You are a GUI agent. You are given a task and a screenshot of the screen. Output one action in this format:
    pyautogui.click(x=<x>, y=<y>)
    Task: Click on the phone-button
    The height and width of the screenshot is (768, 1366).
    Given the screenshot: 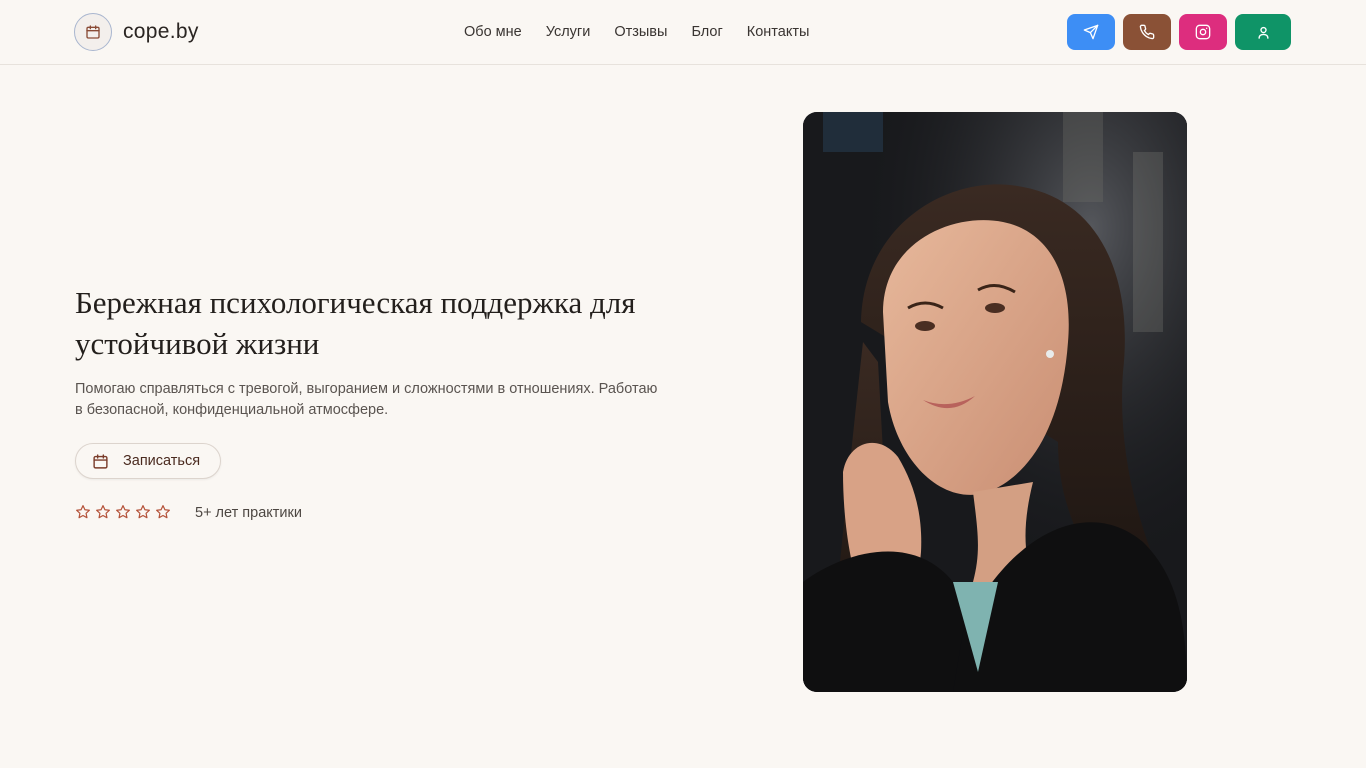 What is the action you would take?
    pyautogui.click(x=1147, y=32)
    